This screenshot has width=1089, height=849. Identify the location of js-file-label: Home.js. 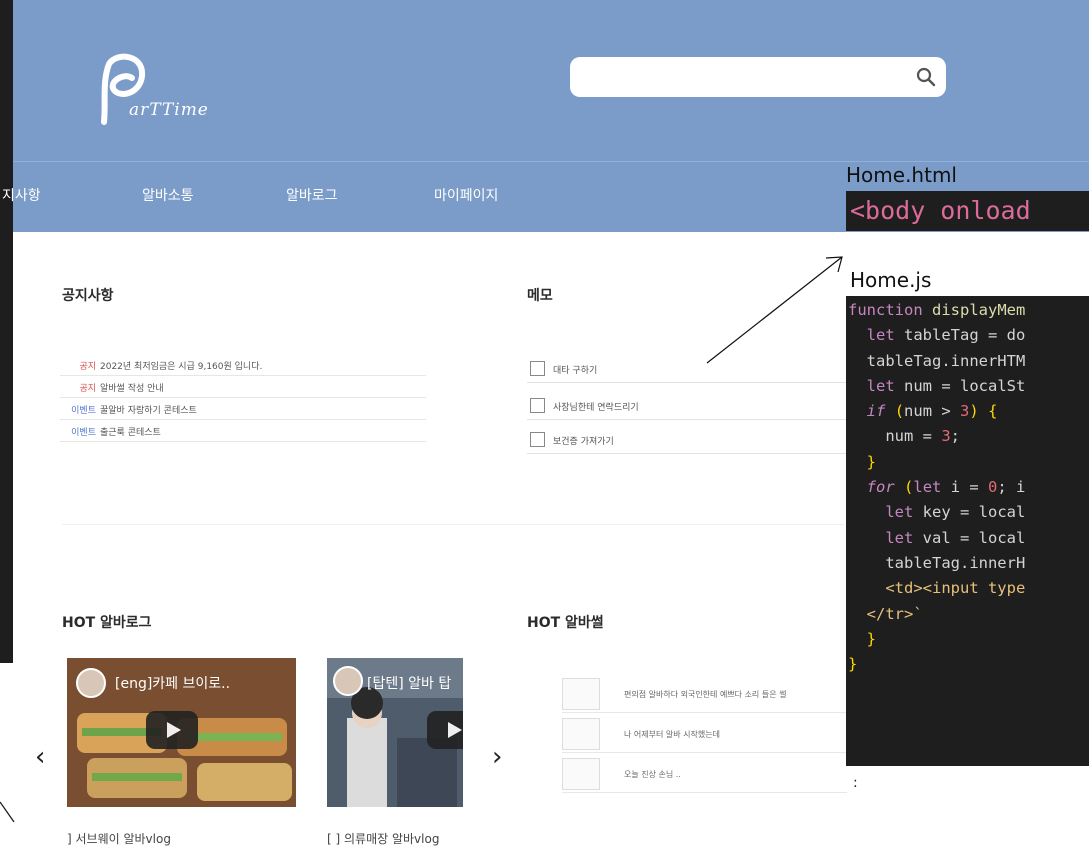
(891, 280).